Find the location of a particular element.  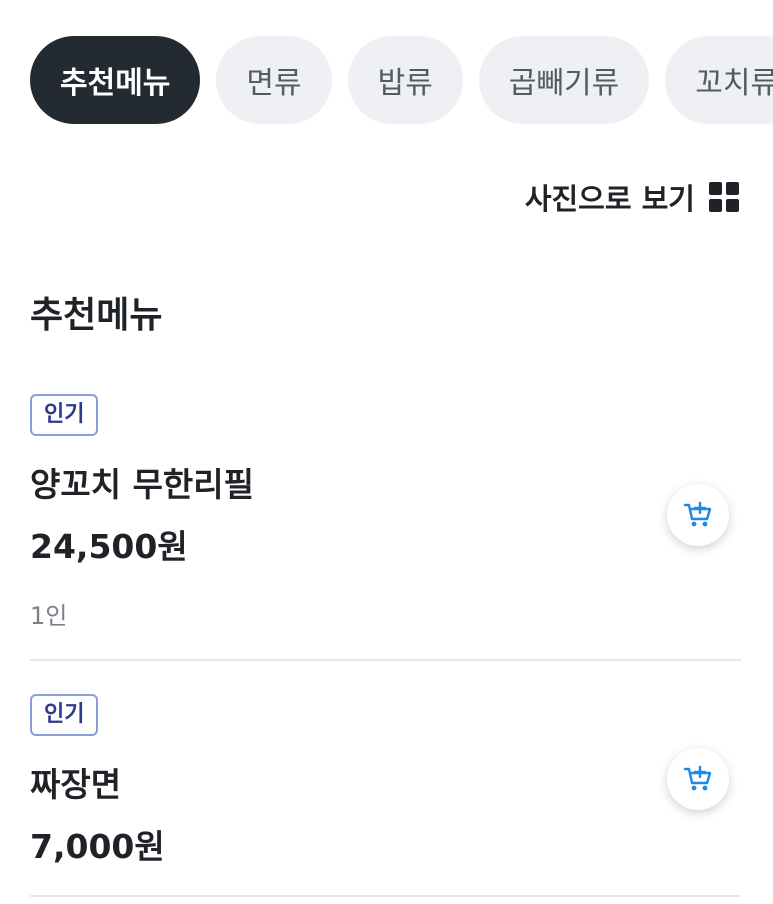

tab-skewers: 꼬치류 is located at coordinates (719, 80).